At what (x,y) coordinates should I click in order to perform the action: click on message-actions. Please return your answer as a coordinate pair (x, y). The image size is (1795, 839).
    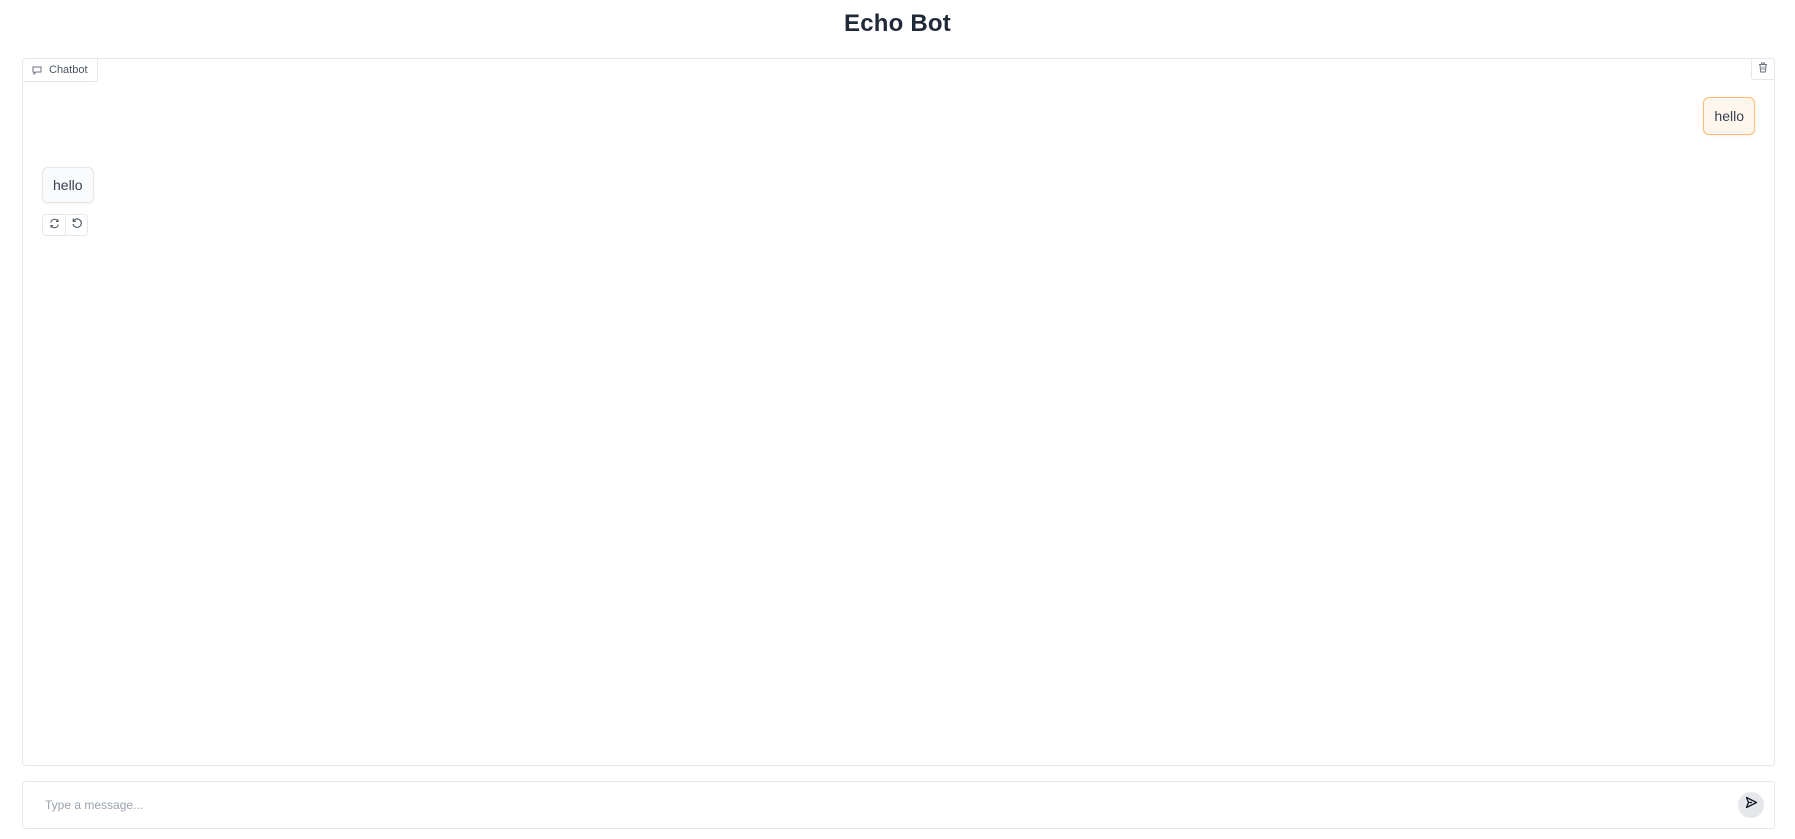
    Looking at the image, I should click on (65, 225).